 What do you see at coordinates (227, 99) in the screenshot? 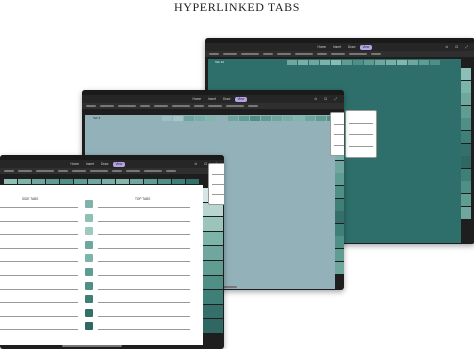
I see `menu-draw: Draw` at bounding box center [227, 99].